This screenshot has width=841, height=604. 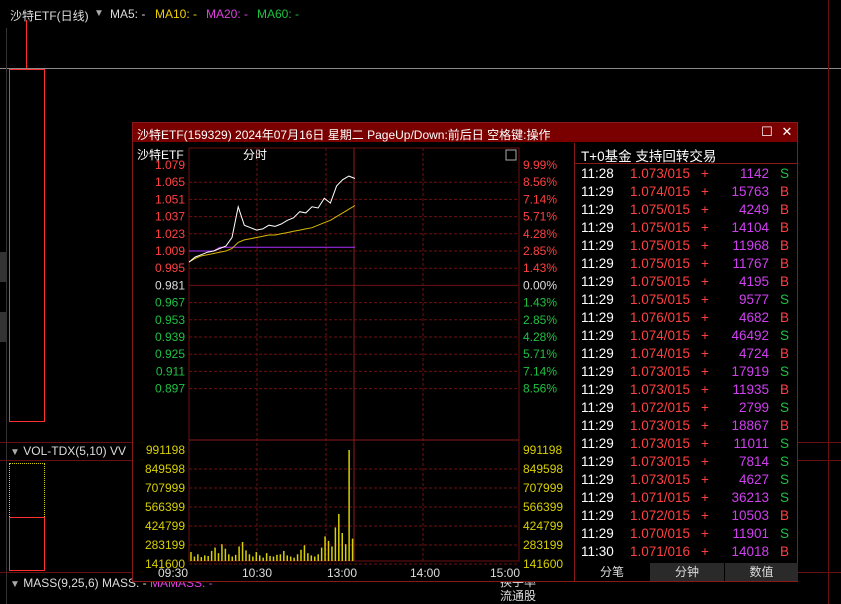 What do you see at coordinates (511, 155) in the screenshot?
I see `panel-toggle-icon` at bounding box center [511, 155].